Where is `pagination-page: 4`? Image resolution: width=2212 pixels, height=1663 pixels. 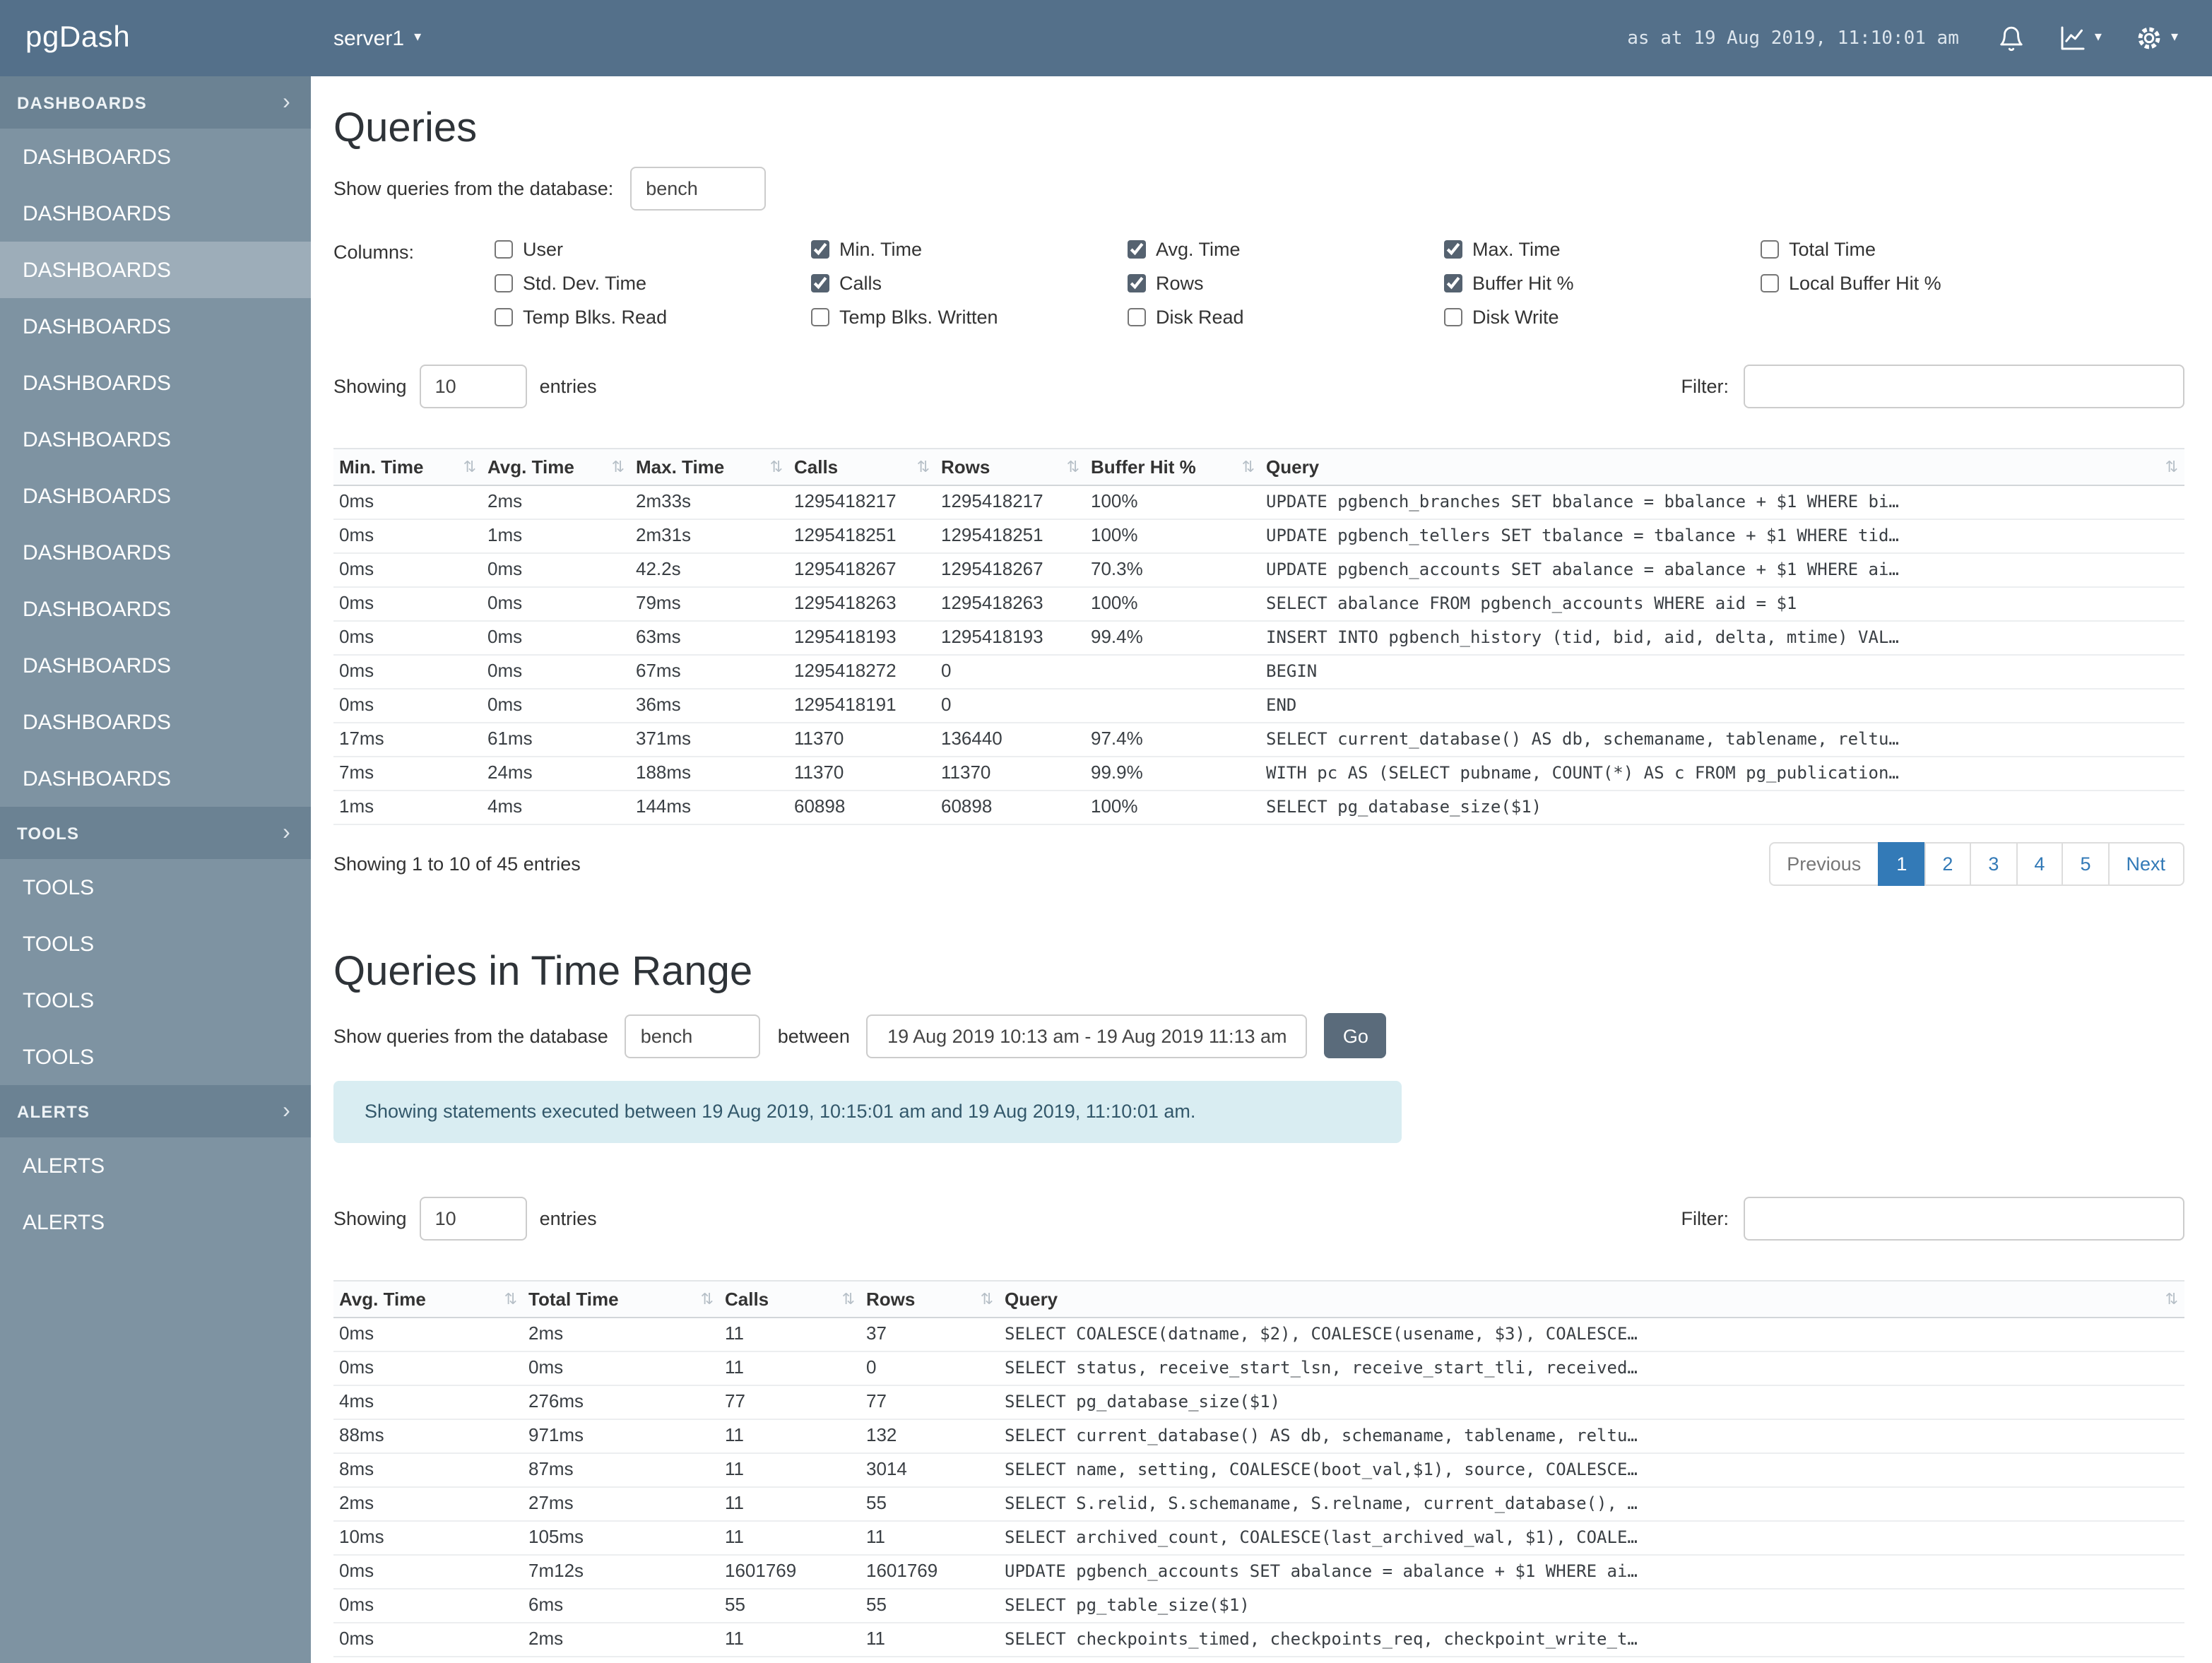
pagination-page: 4 is located at coordinates (2040, 864).